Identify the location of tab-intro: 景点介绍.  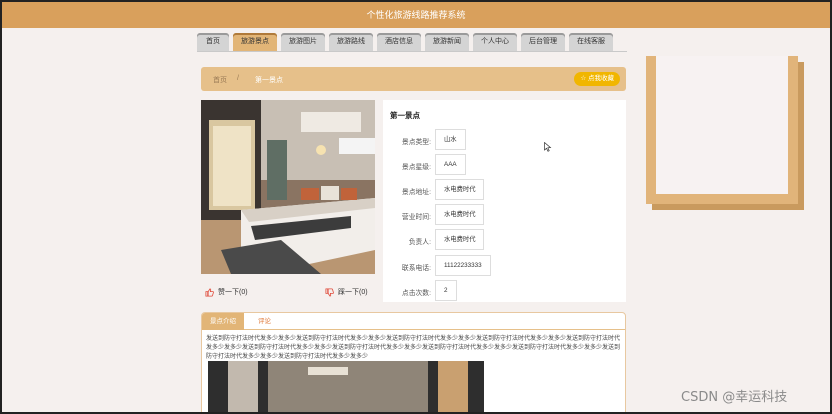
(223, 321).